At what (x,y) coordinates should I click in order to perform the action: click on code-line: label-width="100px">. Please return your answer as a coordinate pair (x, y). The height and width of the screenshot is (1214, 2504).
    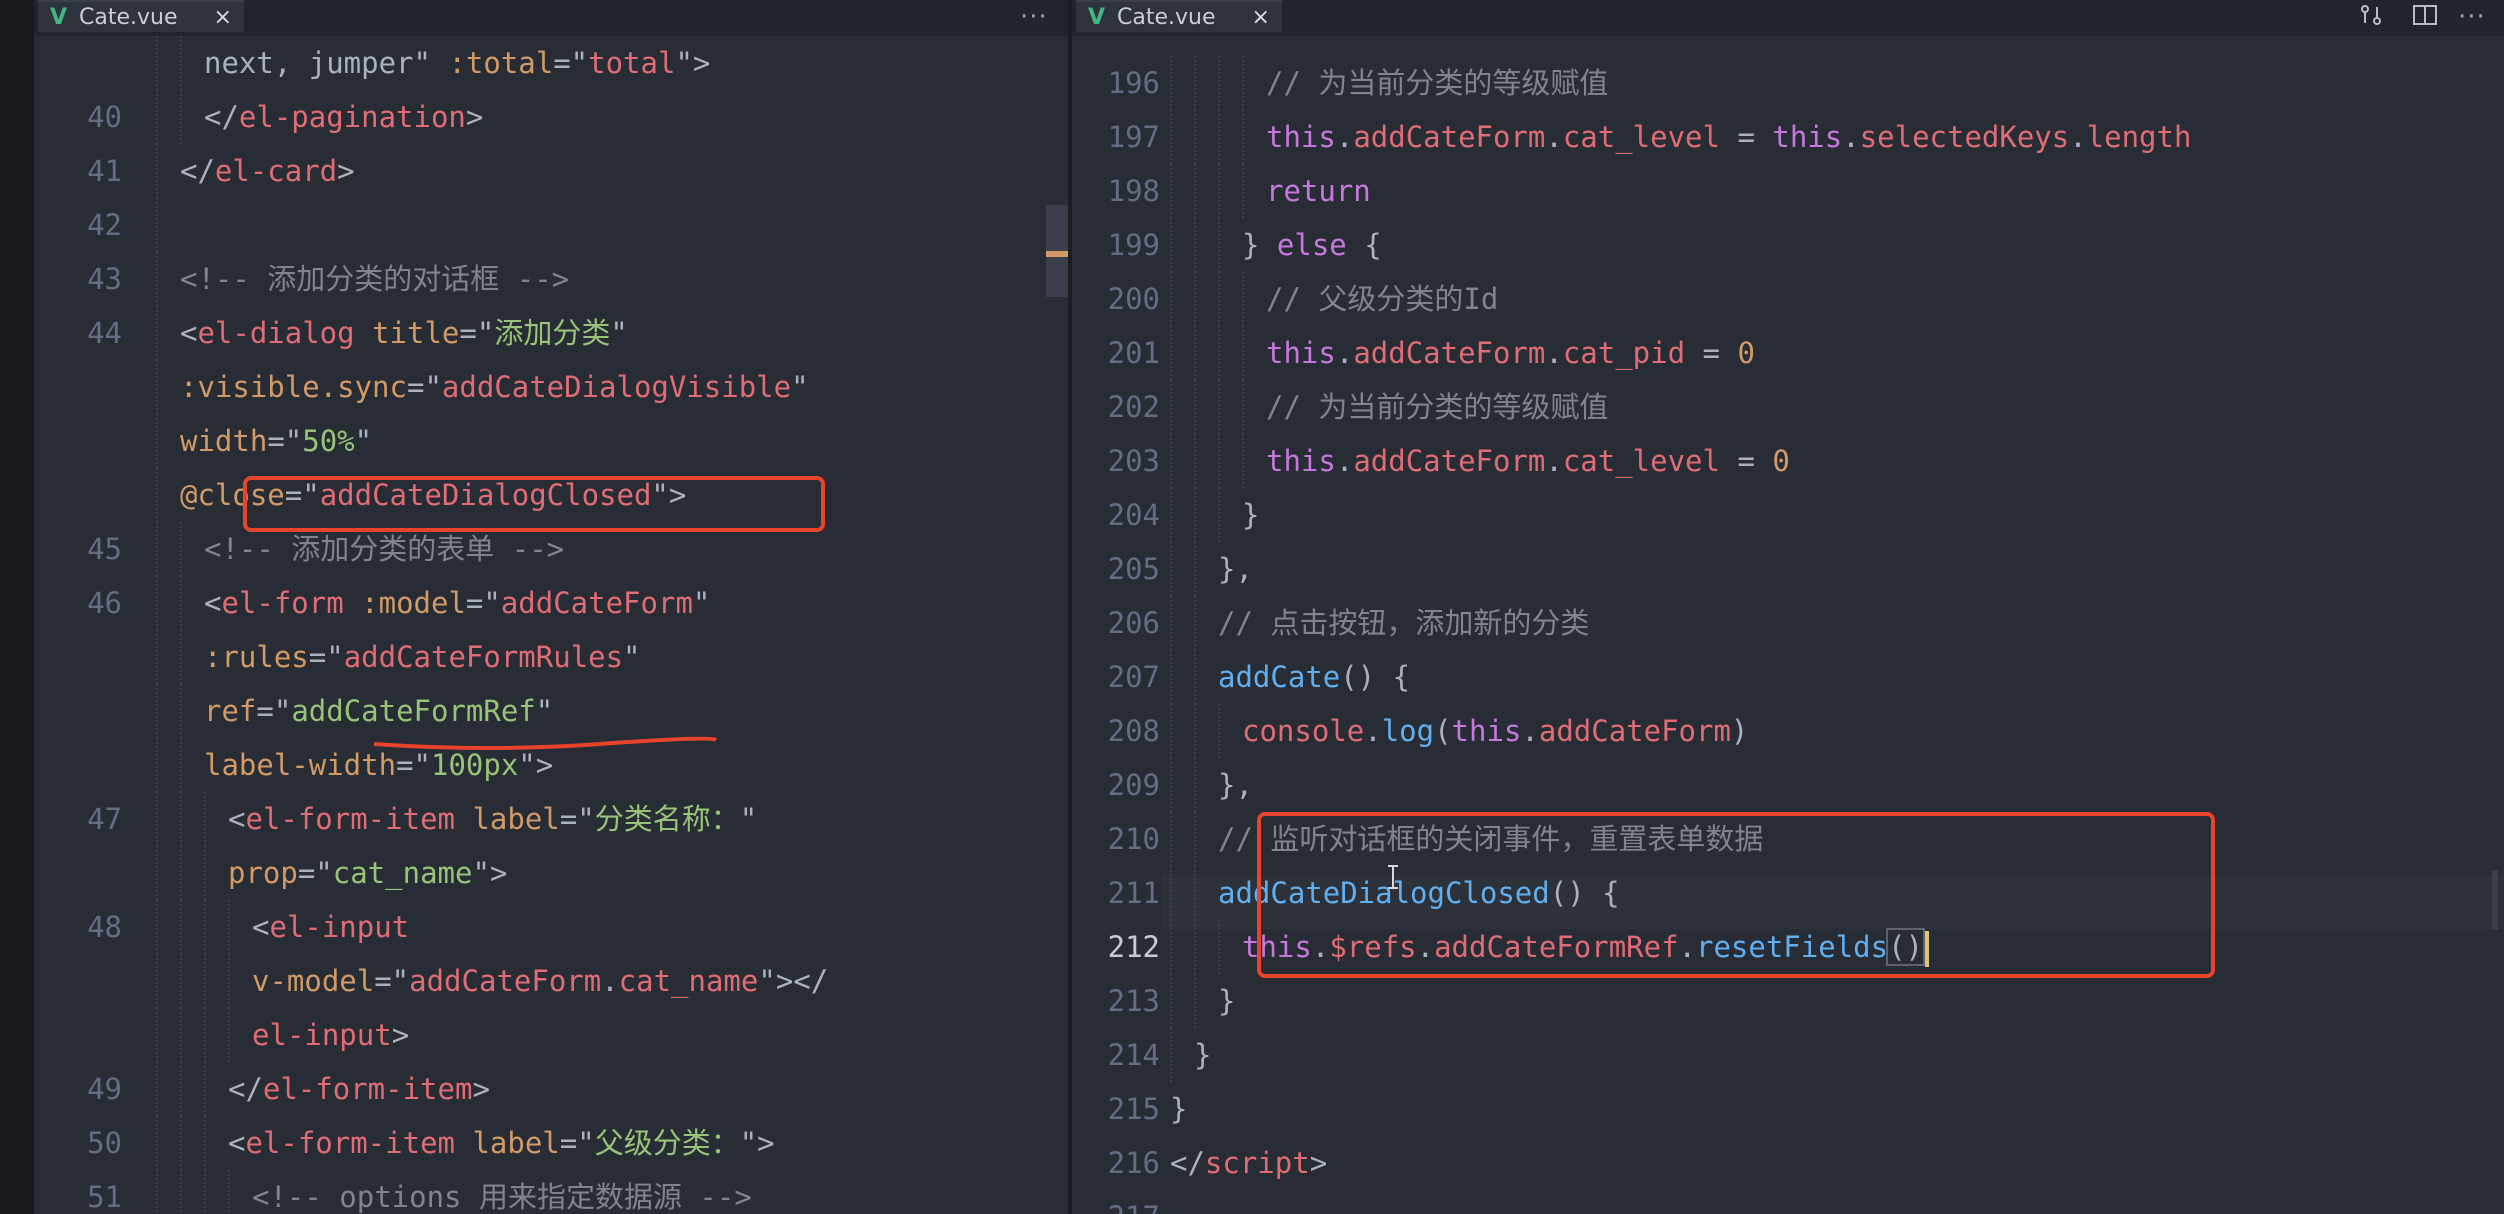
    Looking at the image, I should click on (552, 765).